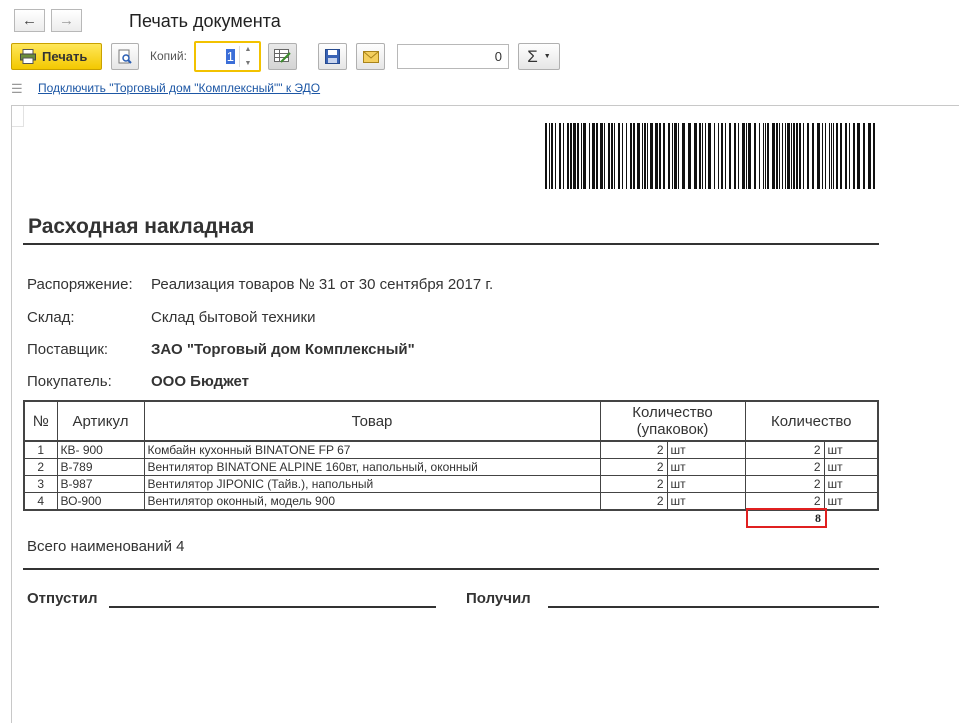 This screenshot has height=723, width=959. Describe the element at coordinates (451, 244) in the screenshot. I see `title-underline` at that location.